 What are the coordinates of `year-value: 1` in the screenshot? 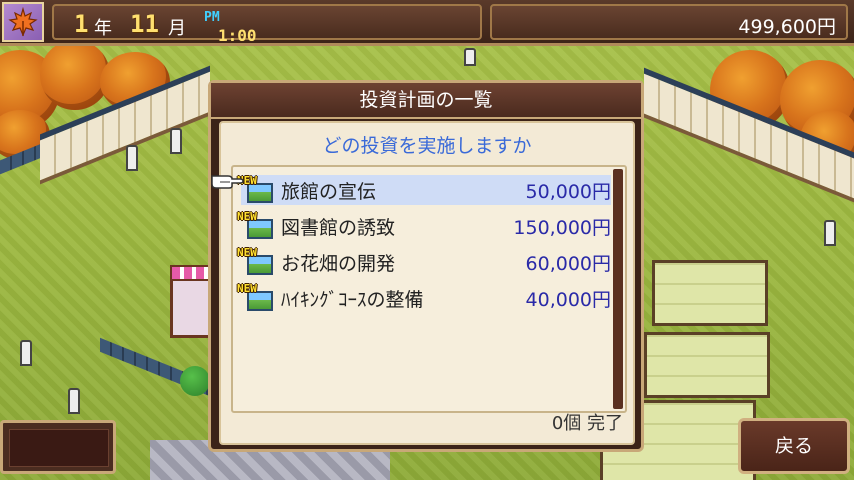 It's located at (81, 24).